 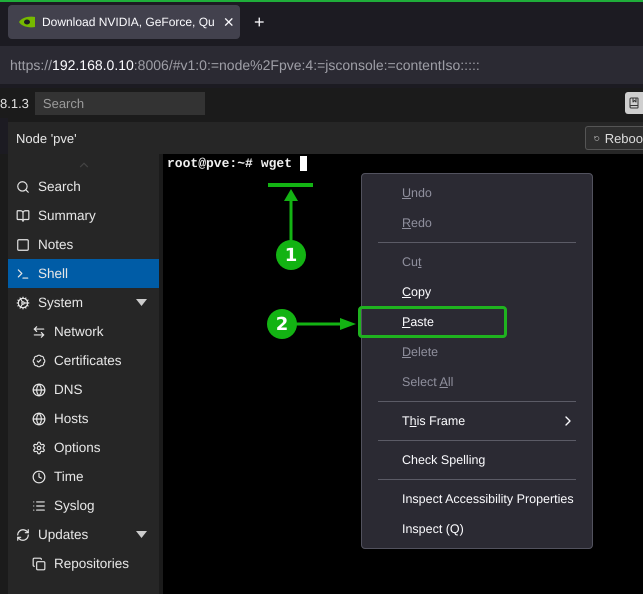 What do you see at coordinates (210, 163) in the screenshot?
I see `prompt-text: root@pve:~#` at bounding box center [210, 163].